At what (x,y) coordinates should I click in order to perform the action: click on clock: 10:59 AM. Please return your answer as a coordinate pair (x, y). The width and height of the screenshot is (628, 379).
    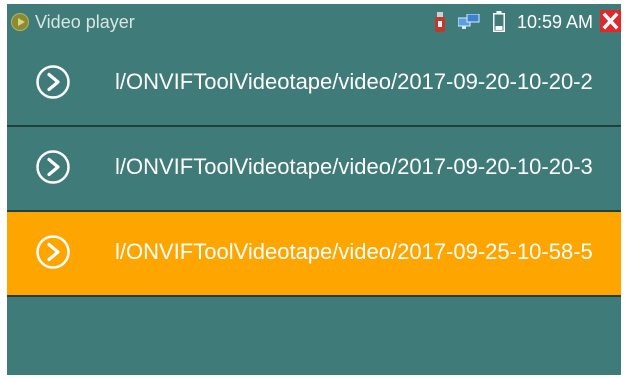
    Looking at the image, I should click on (555, 22).